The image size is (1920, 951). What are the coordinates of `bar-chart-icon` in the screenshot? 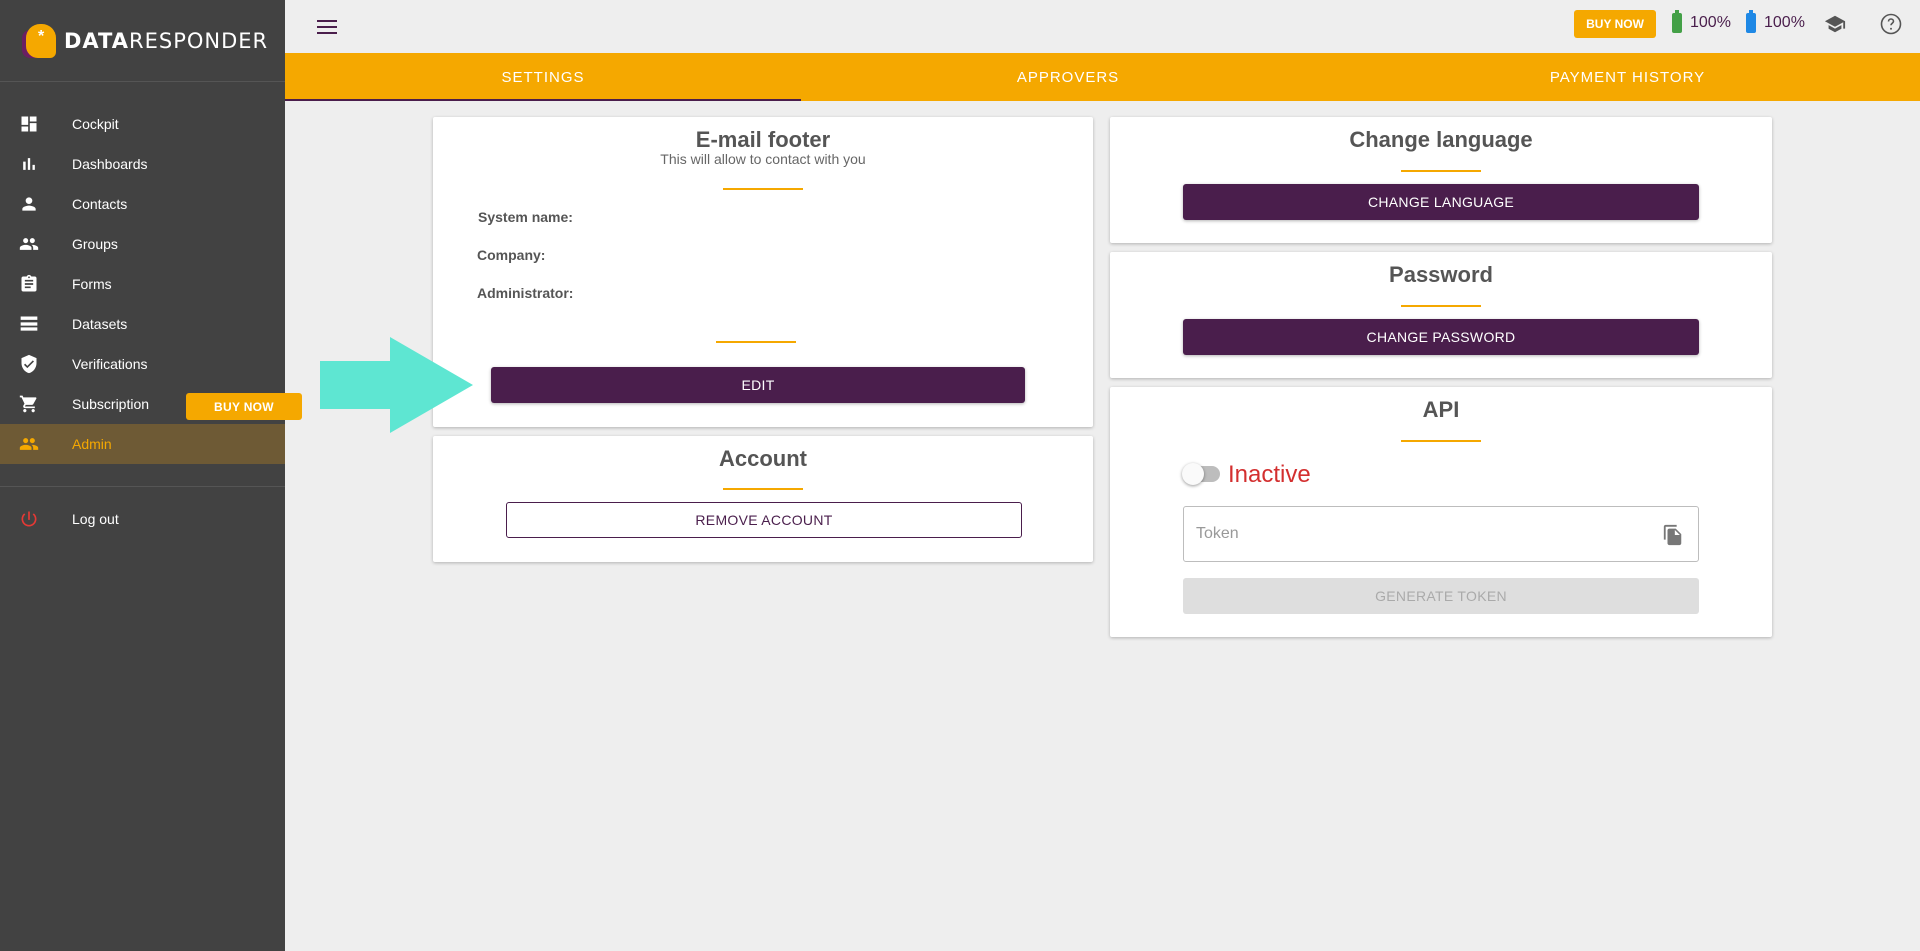 It's located at (29, 164).